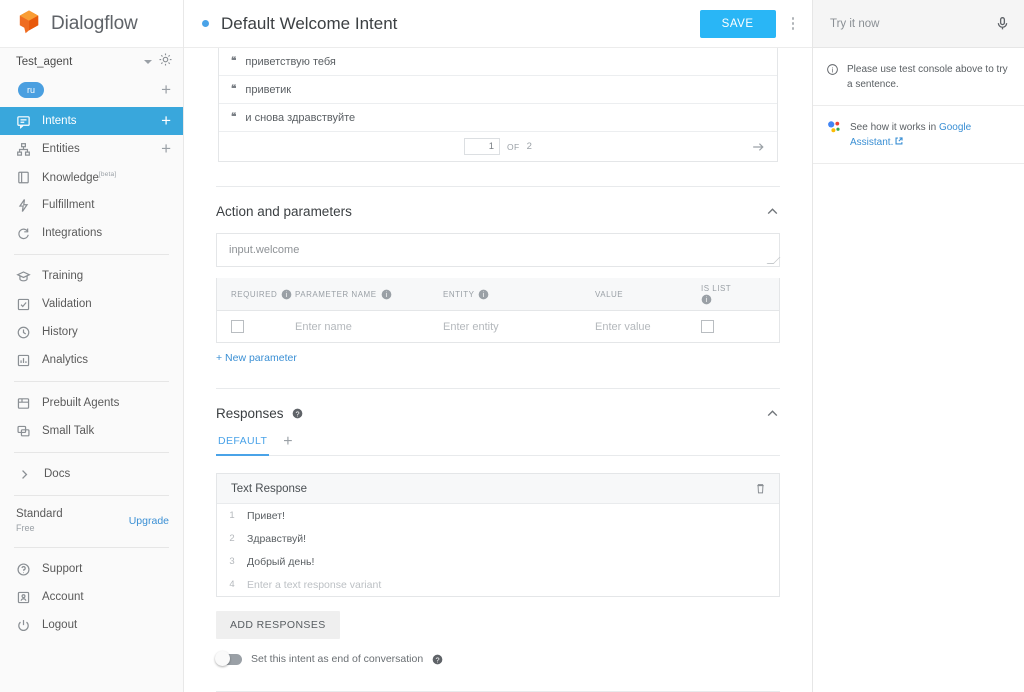 The image size is (1024, 692). I want to click on sidebar-item-logout: Logout, so click(91, 625).